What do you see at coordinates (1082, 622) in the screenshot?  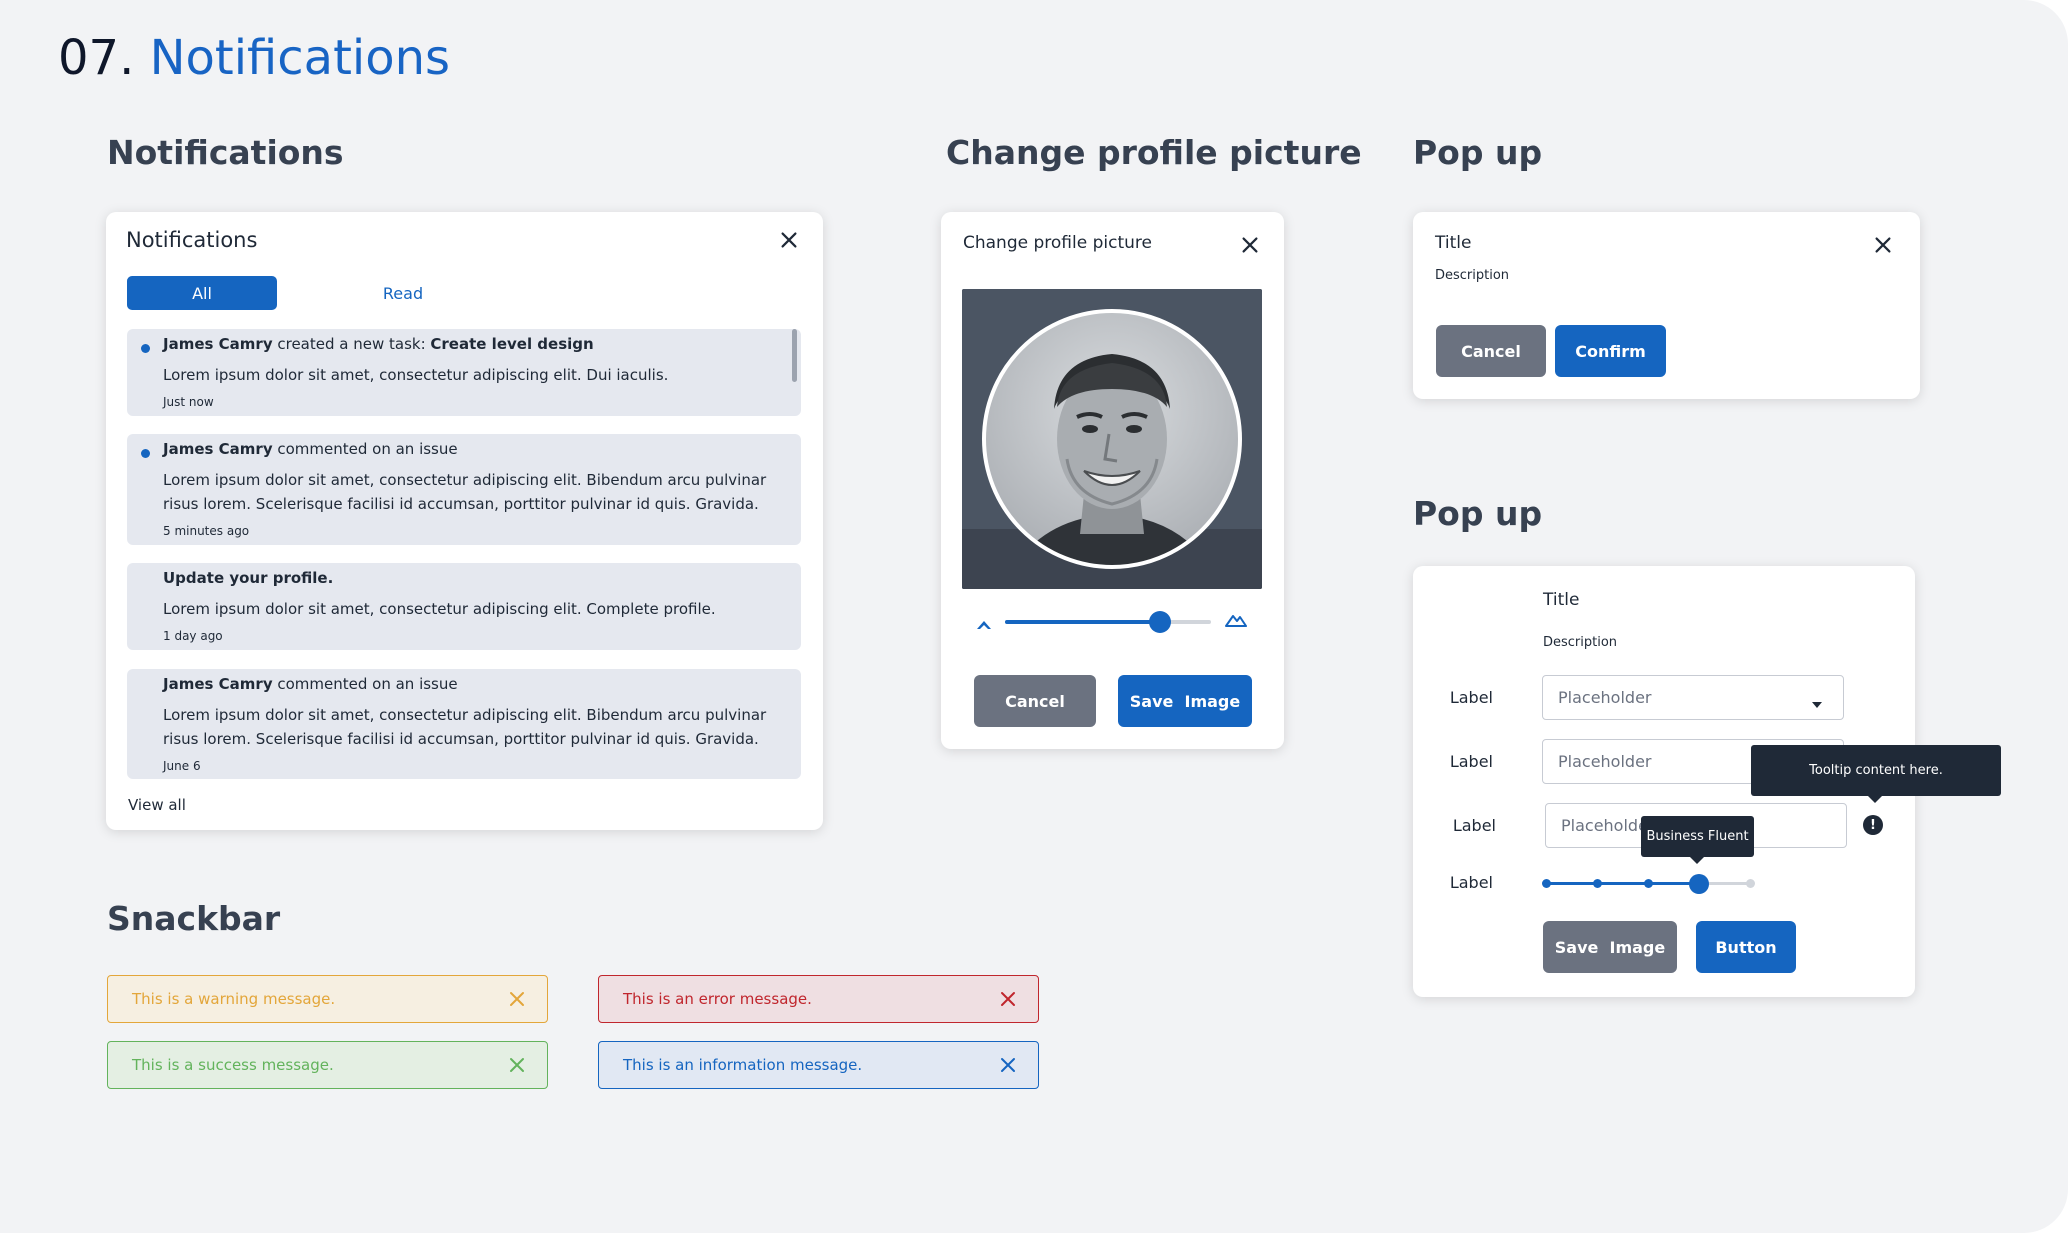 I see `zoom-slider-fill` at bounding box center [1082, 622].